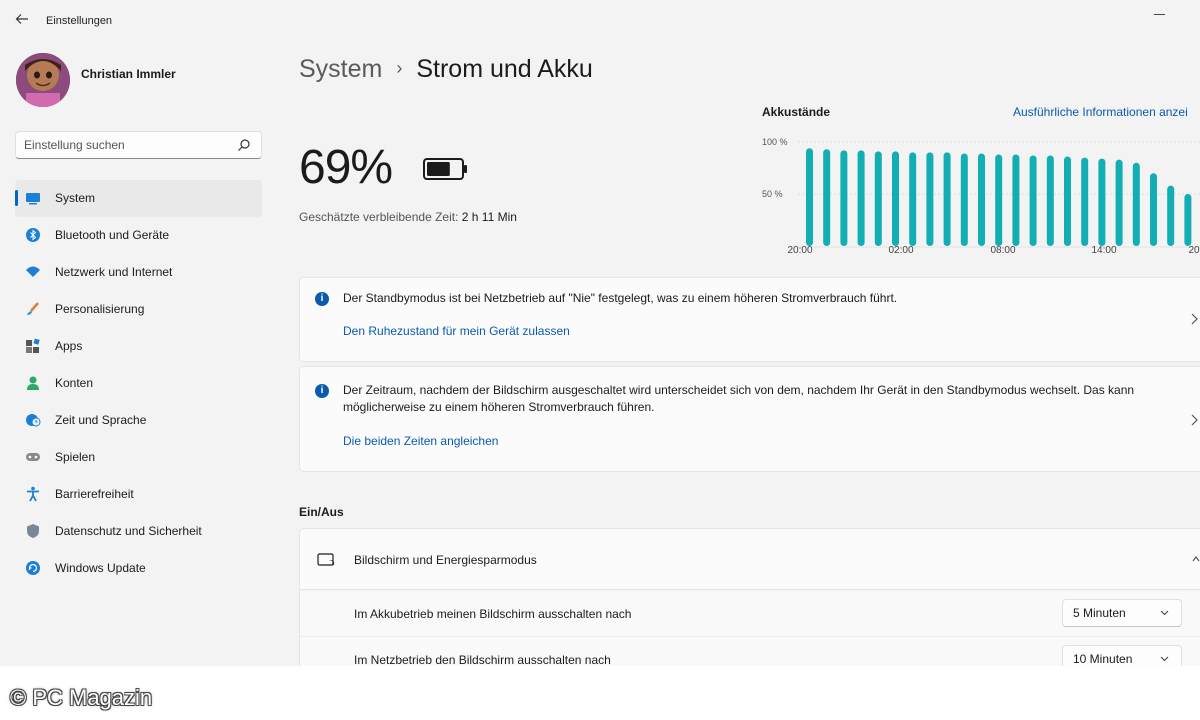 Image resolution: width=1200 pixels, height=720 pixels. What do you see at coordinates (1160, 13) in the screenshot?
I see `minimize-button` at bounding box center [1160, 13].